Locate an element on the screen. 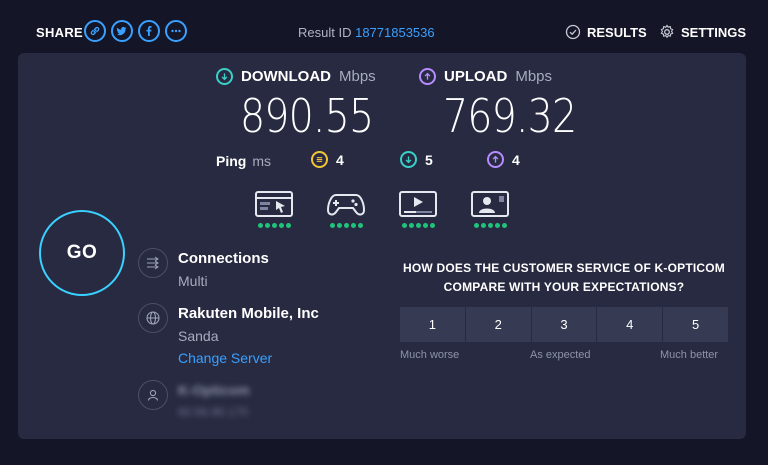 This screenshot has width=768, height=465. upload-speed: 769.32 is located at coordinates (510, 116).